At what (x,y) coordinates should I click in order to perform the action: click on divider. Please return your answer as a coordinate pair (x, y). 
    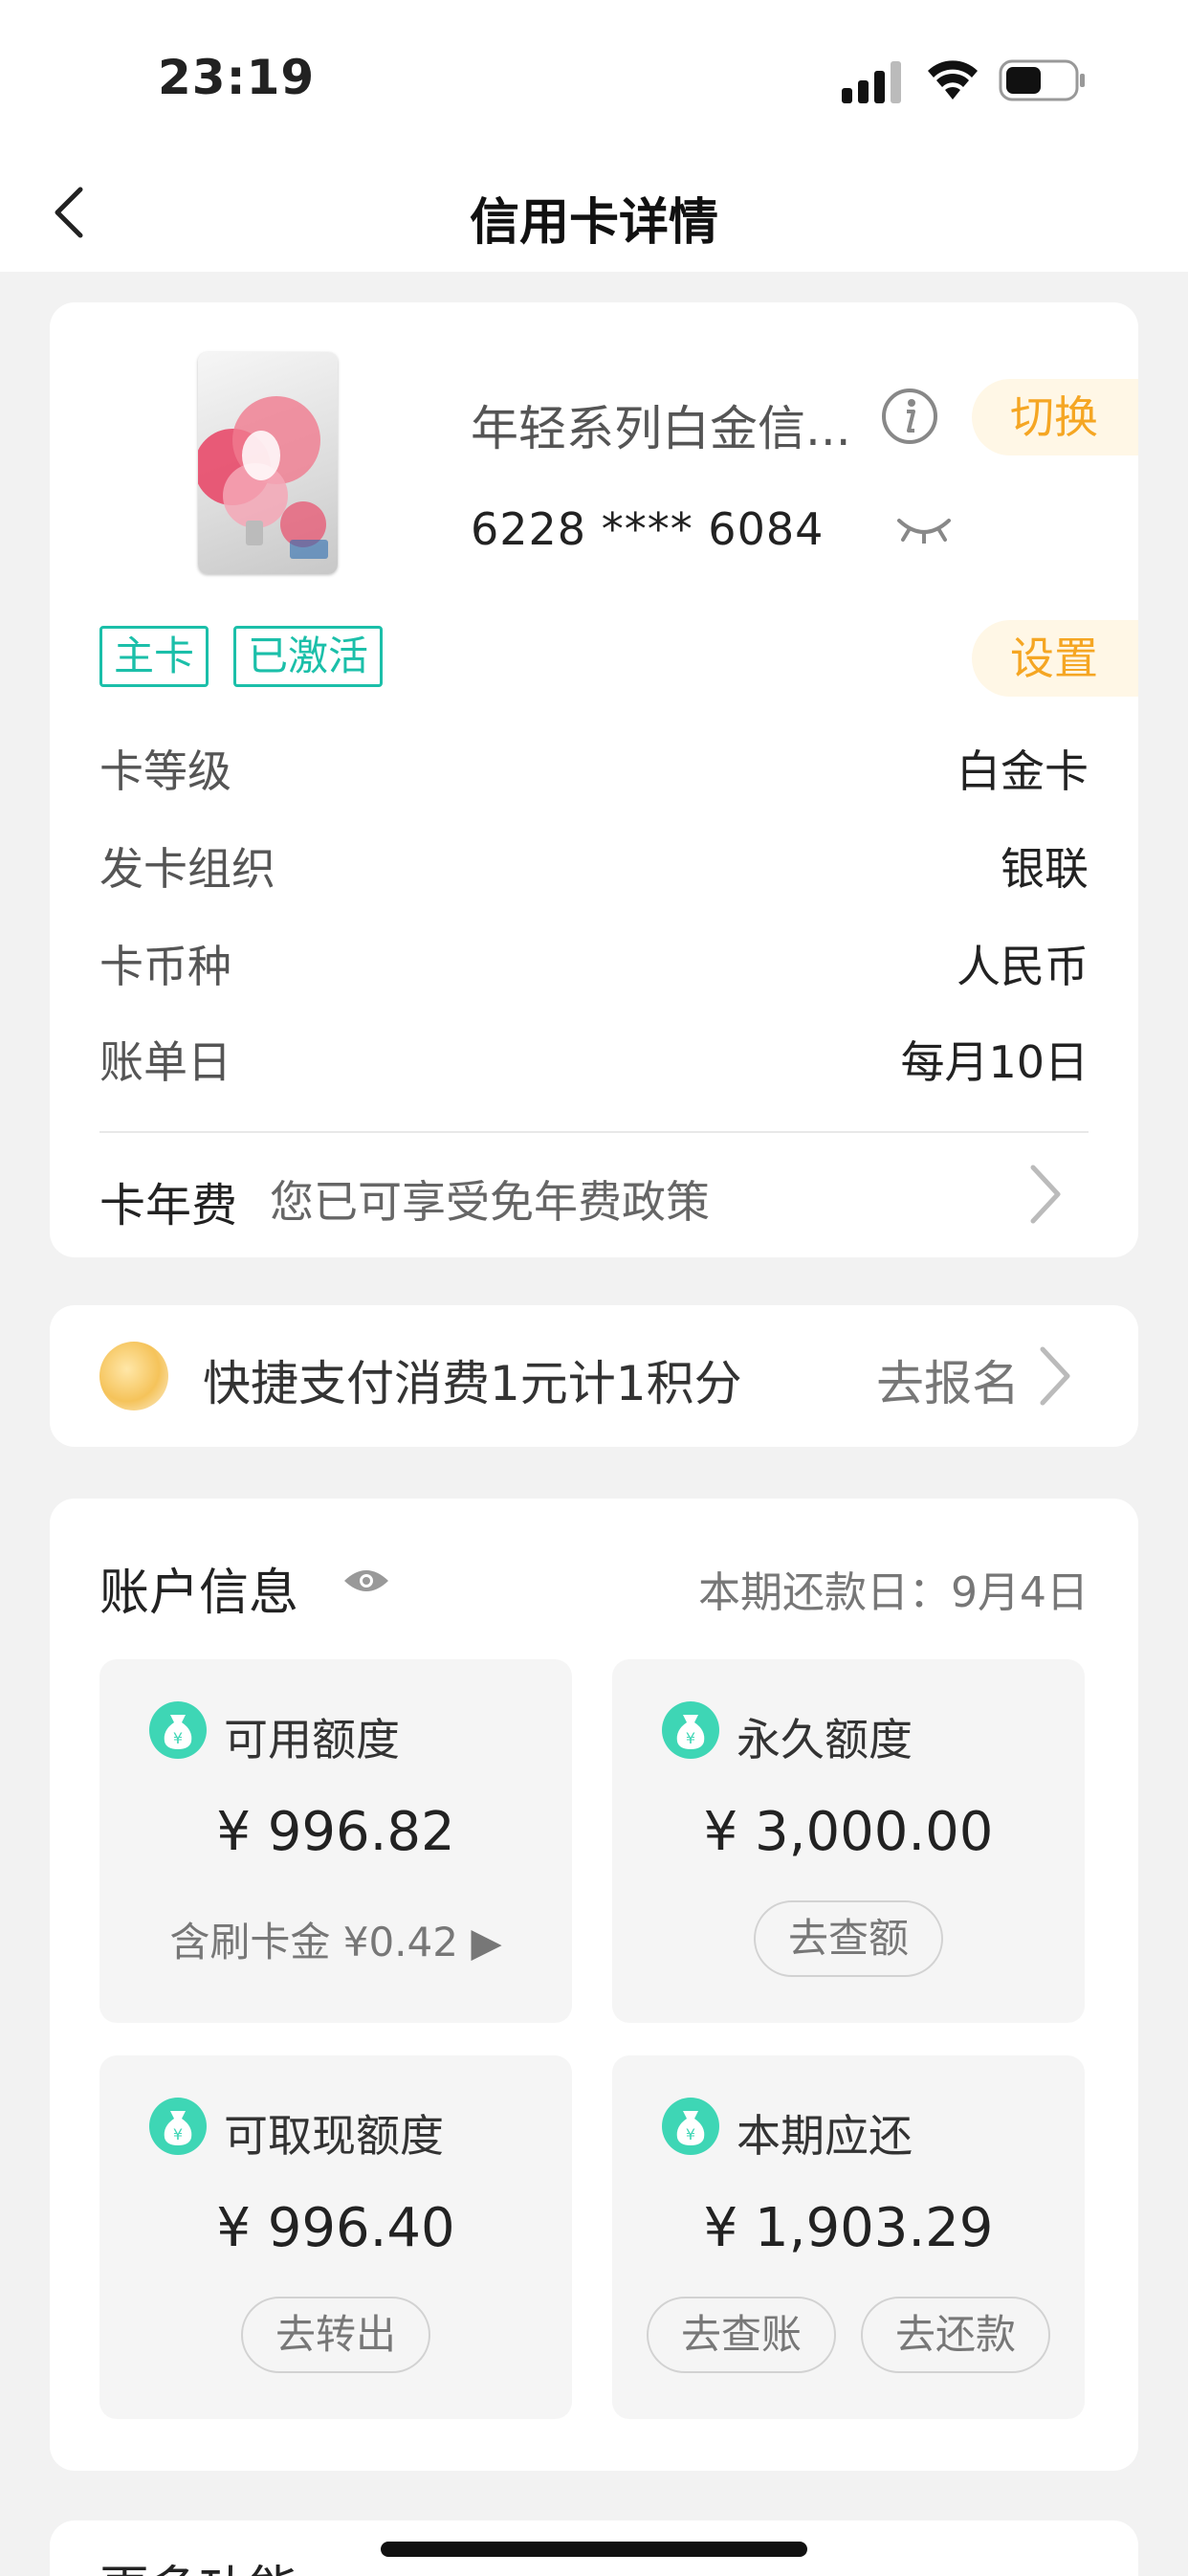
    Looking at the image, I should click on (594, 1132).